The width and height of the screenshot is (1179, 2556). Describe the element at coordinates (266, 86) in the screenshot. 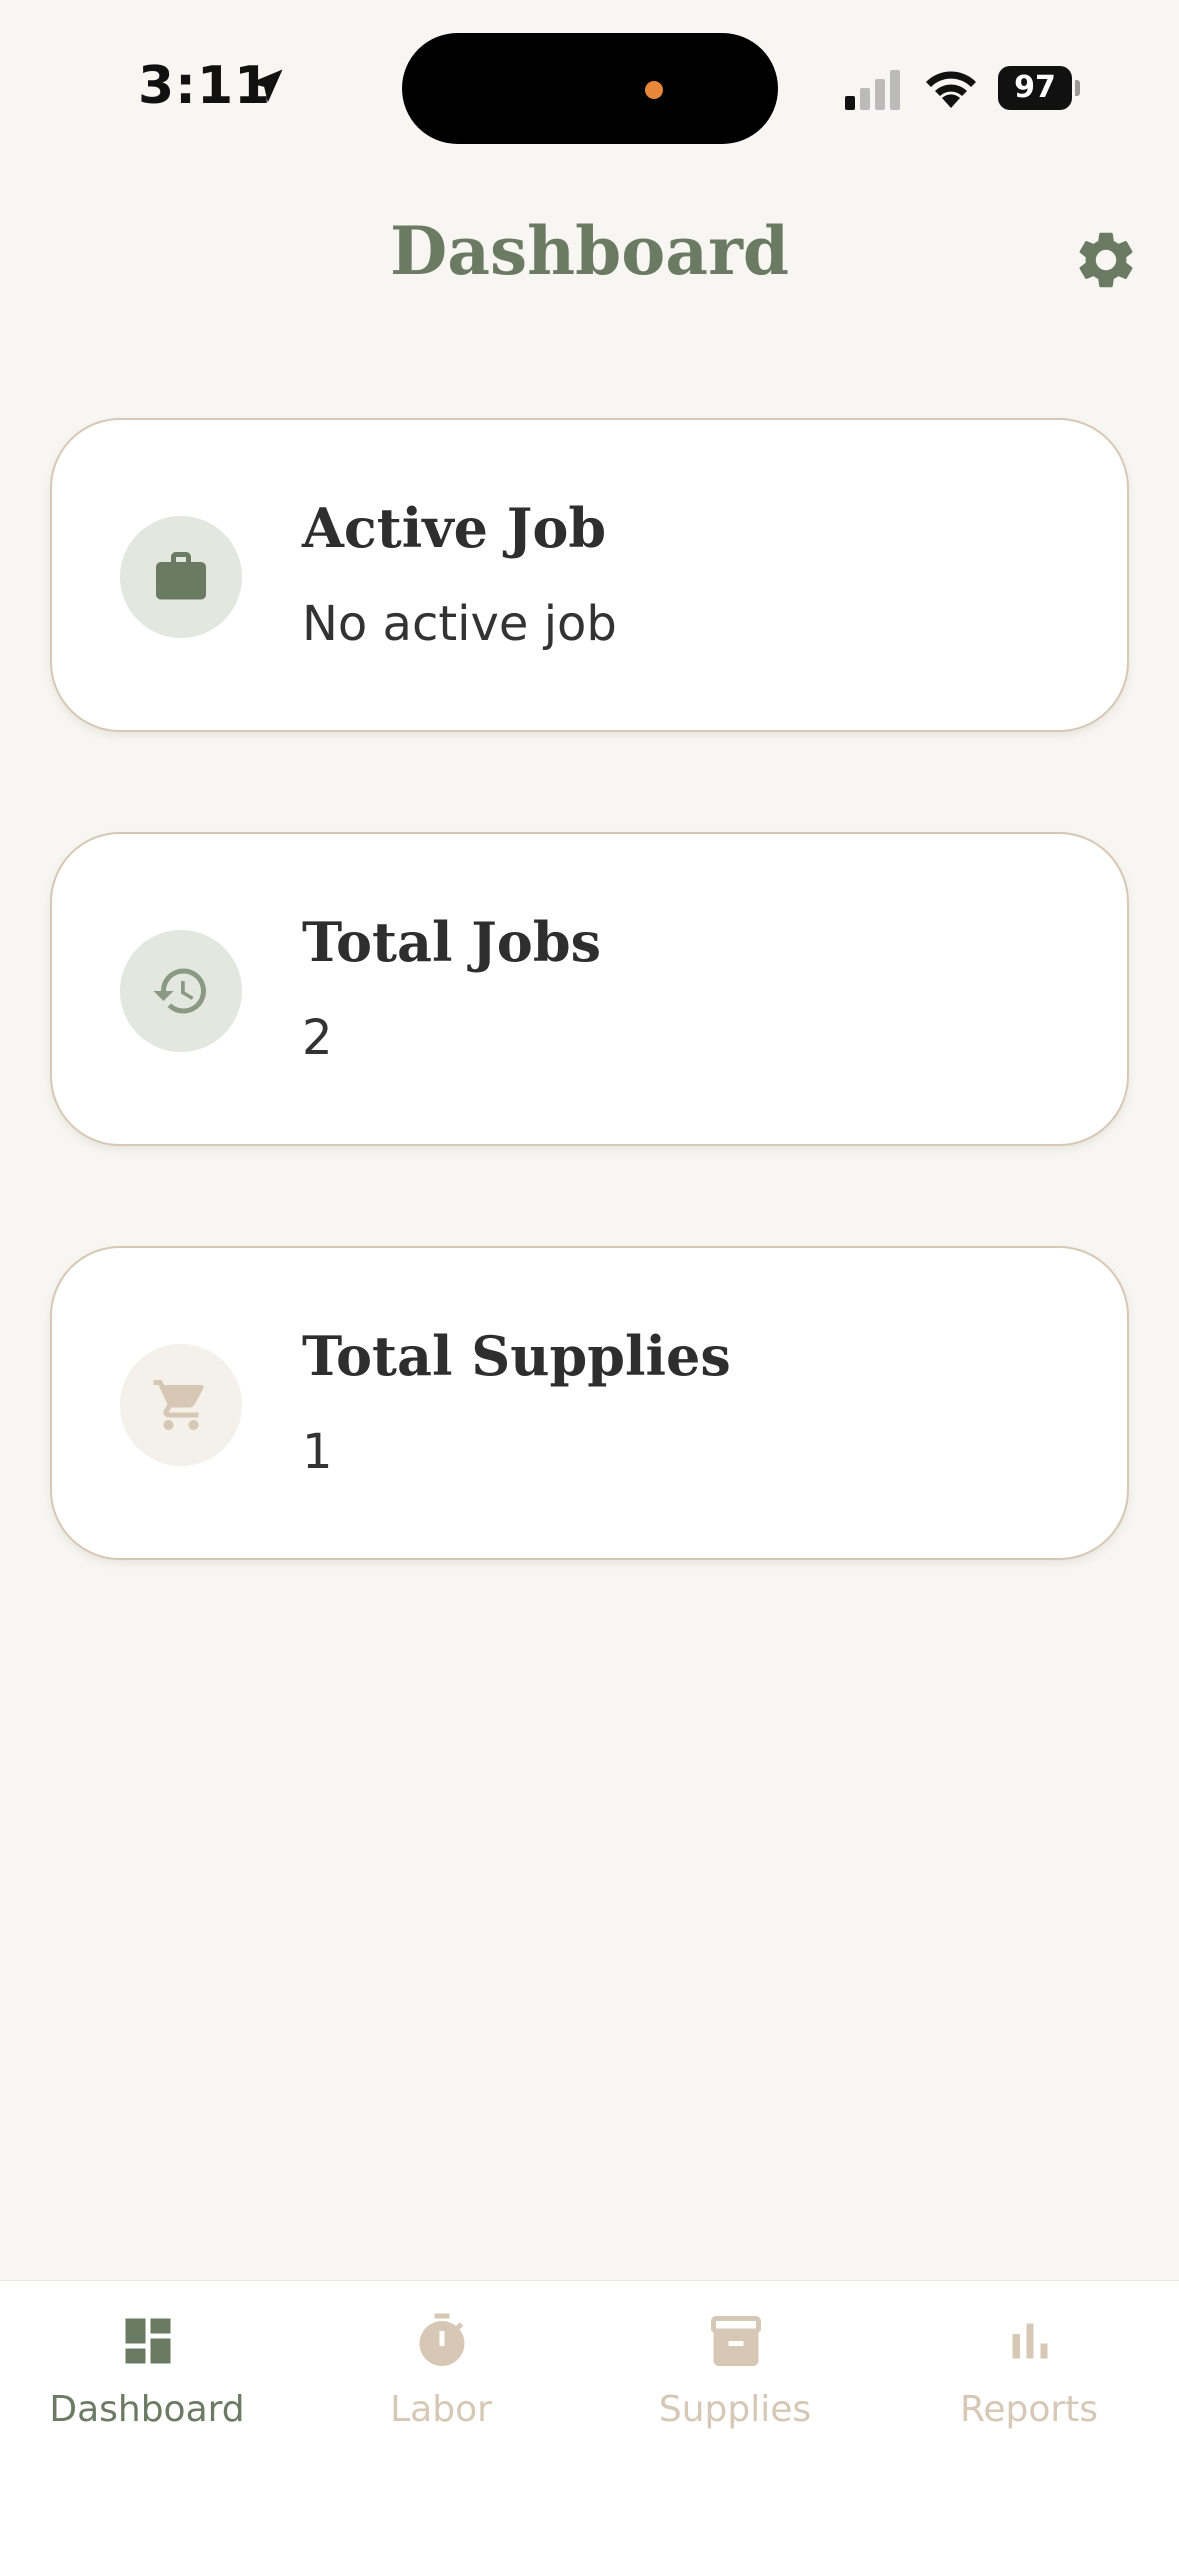

I see `location-arrow-icon` at that location.